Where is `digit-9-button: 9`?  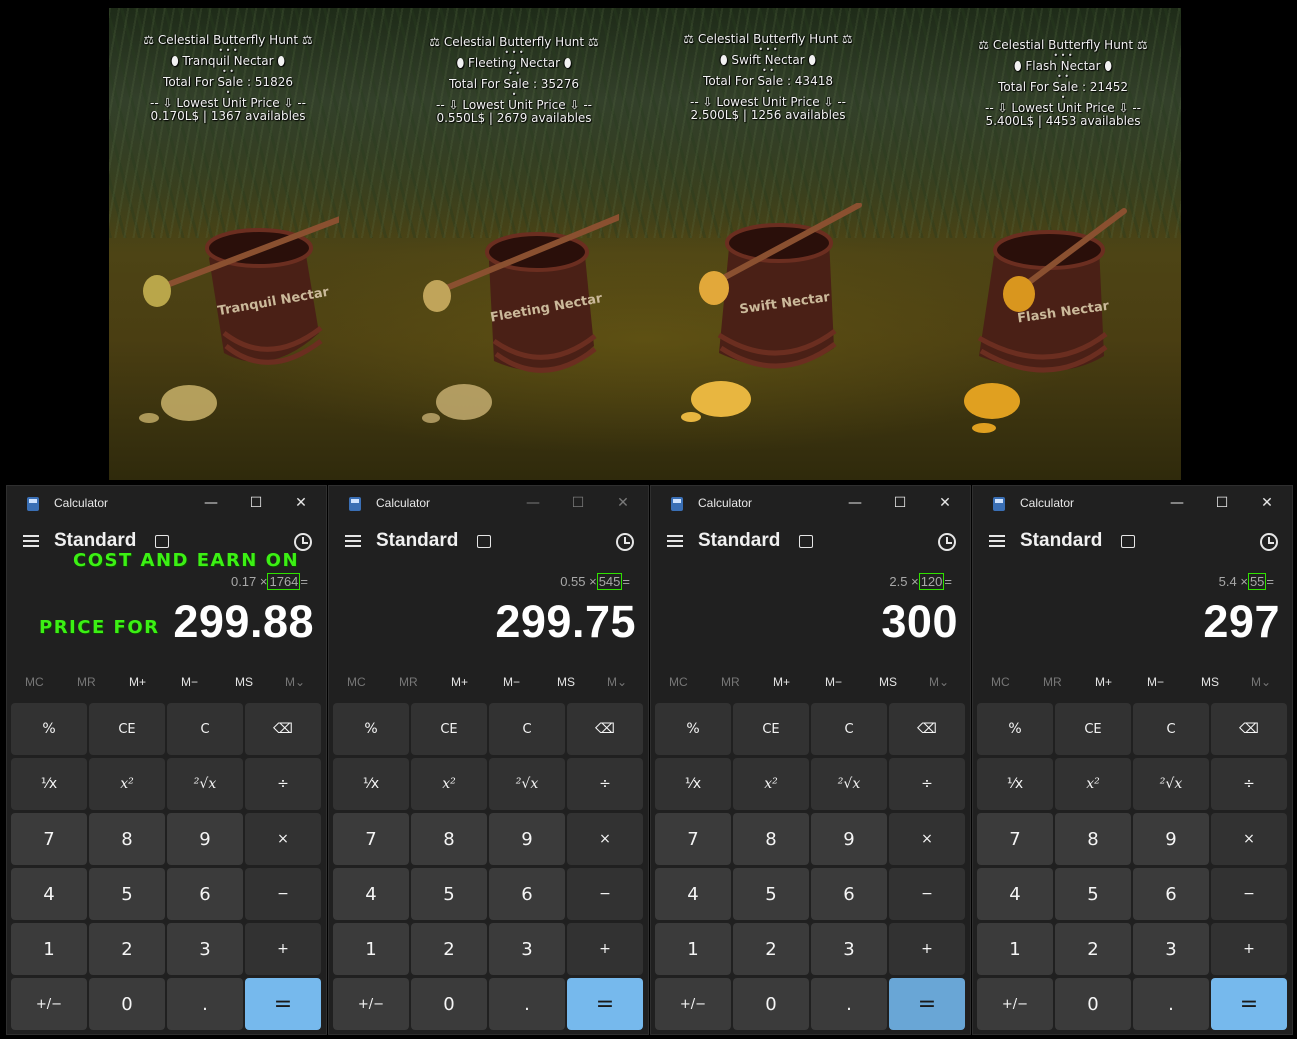 digit-9-button: 9 is located at coordinates (1171, 839).